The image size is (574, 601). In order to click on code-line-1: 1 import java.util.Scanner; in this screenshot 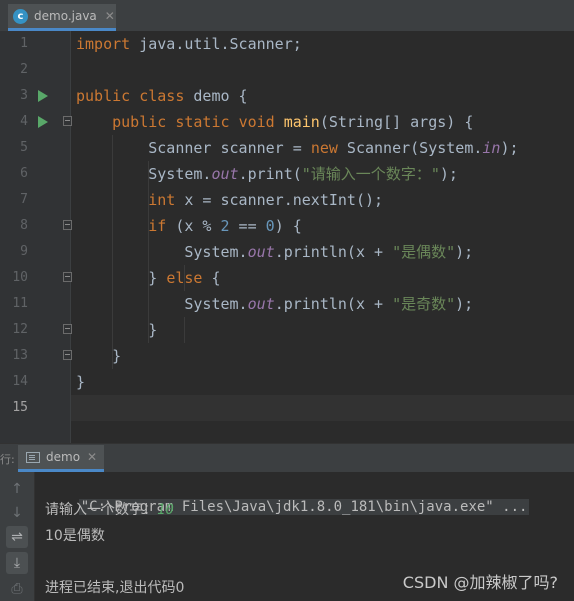, I will do `click(287, 44)`.